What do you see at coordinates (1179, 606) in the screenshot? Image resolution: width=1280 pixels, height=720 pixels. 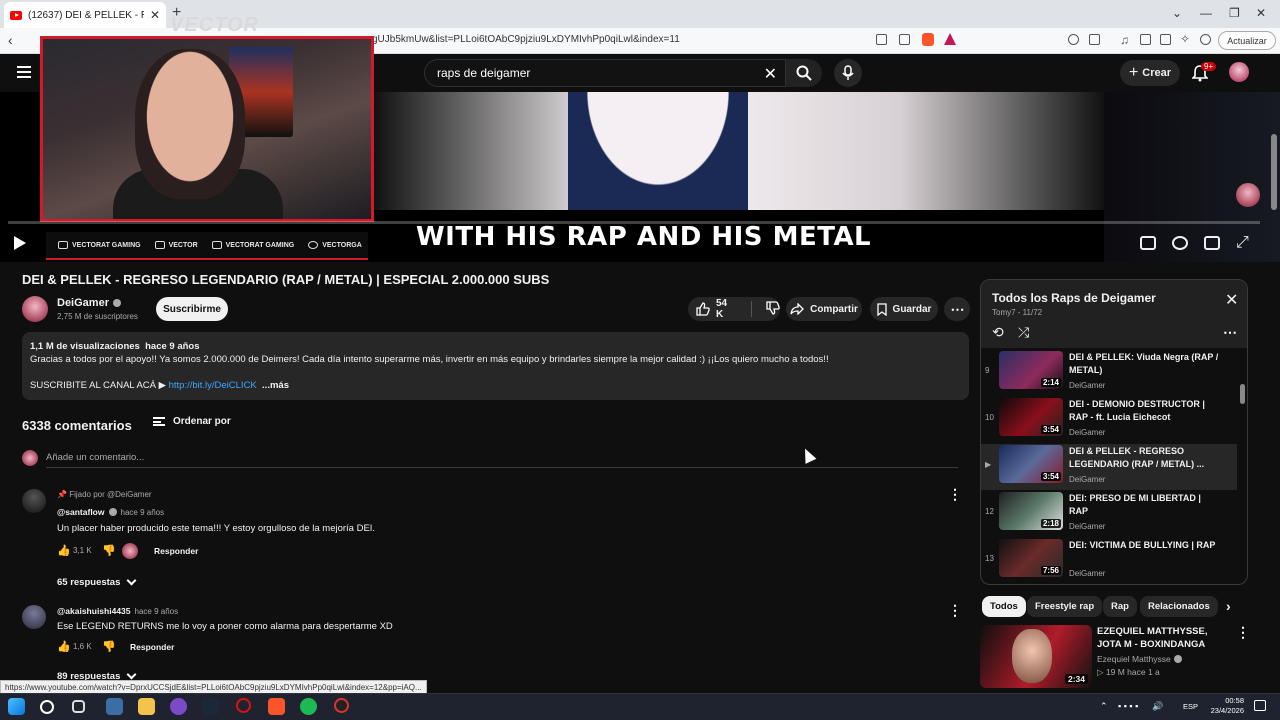 I see `chip-relacionados: Relacionados` at bounding box center [1179, 606].